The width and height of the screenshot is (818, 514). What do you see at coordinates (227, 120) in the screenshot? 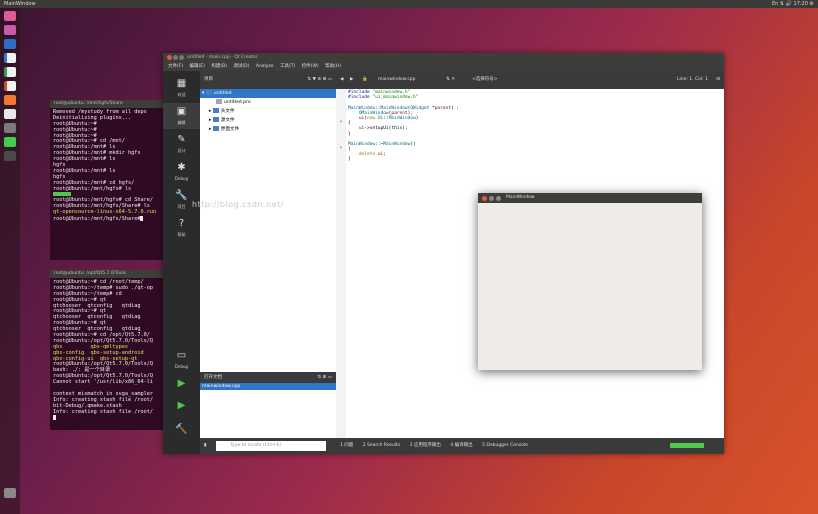
I see `tree-item-label: 源文件` at bounding box center [227, 120].